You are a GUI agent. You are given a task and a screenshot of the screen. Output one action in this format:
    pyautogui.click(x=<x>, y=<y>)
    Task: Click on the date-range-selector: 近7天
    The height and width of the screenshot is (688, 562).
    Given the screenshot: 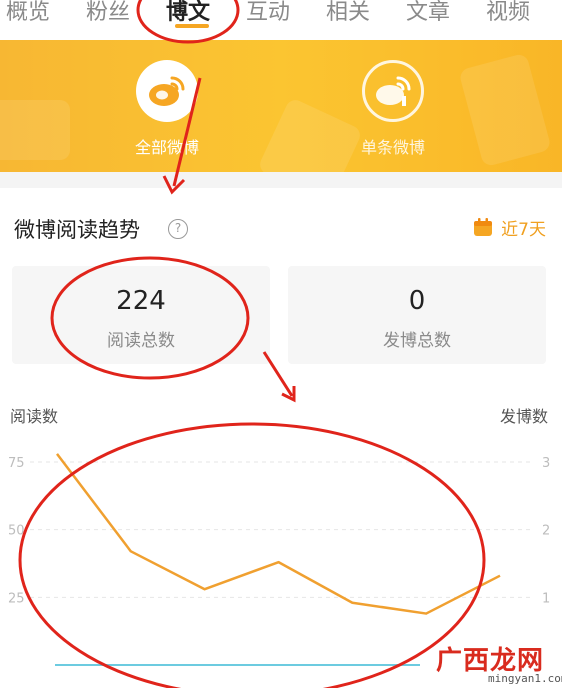 What is the action you would take?
    pyautogui.click(x=509, y=227)
    